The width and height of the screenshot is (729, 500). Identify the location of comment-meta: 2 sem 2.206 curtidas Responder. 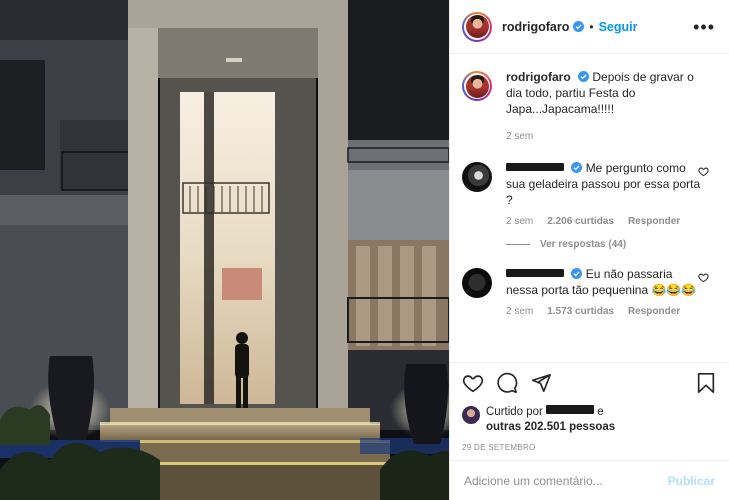
(609, 221).